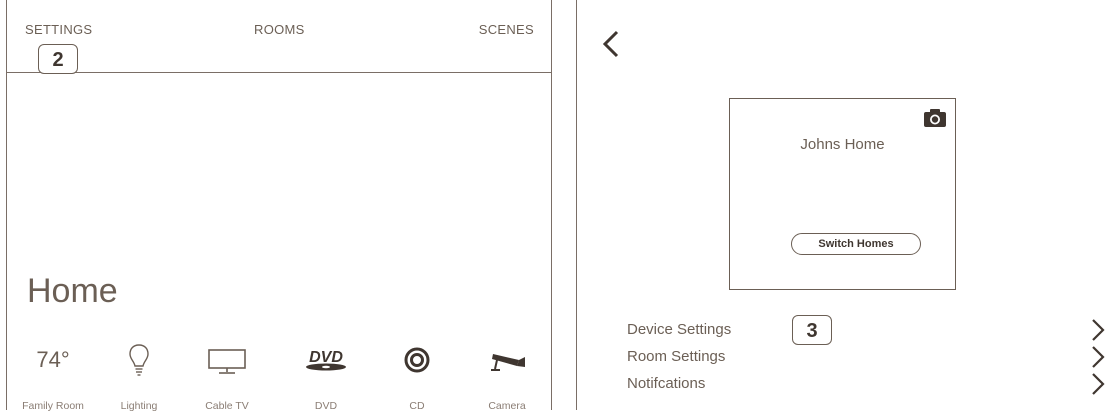 The image size is (1114, 412). I want to click on callout-number-3: 3, so click(812, 330).